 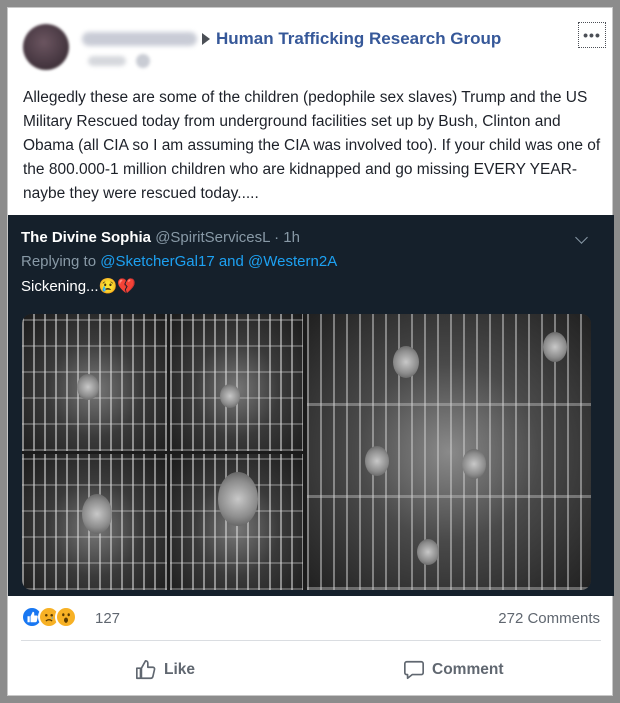 What do you see at coordinates (157, 261) in the screenshot?
I see `reply-user-1-link: @SketcherGal17` at bounding box center [157, 261].